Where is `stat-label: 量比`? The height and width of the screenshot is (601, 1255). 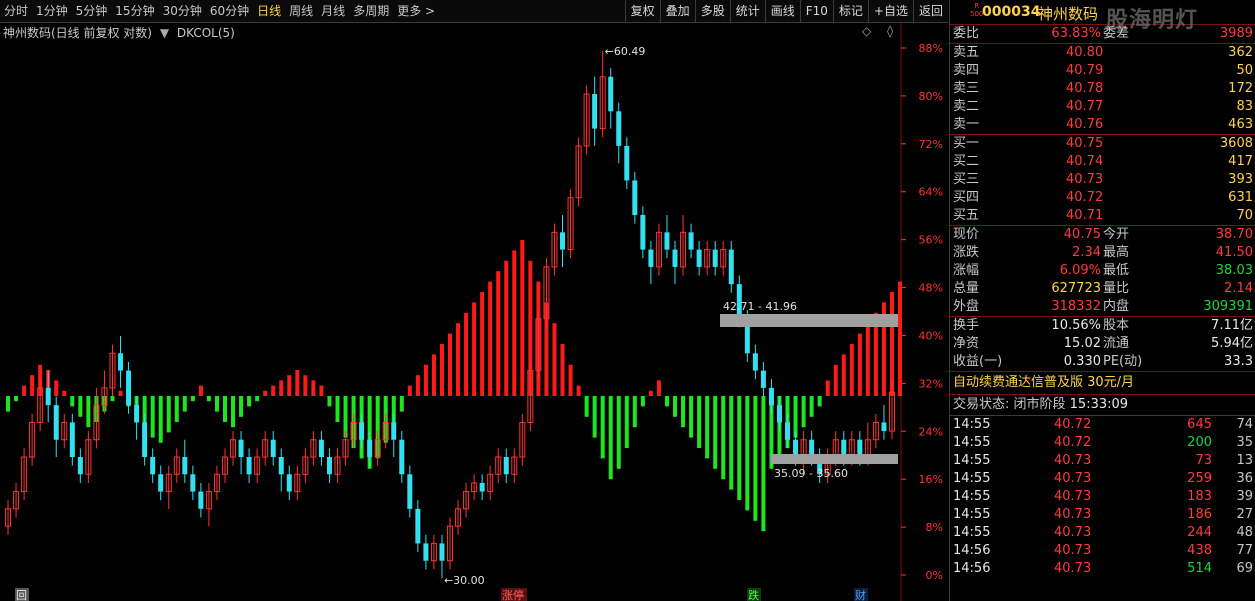 stat-label: 量比 is located at coordinates (1116, 288).